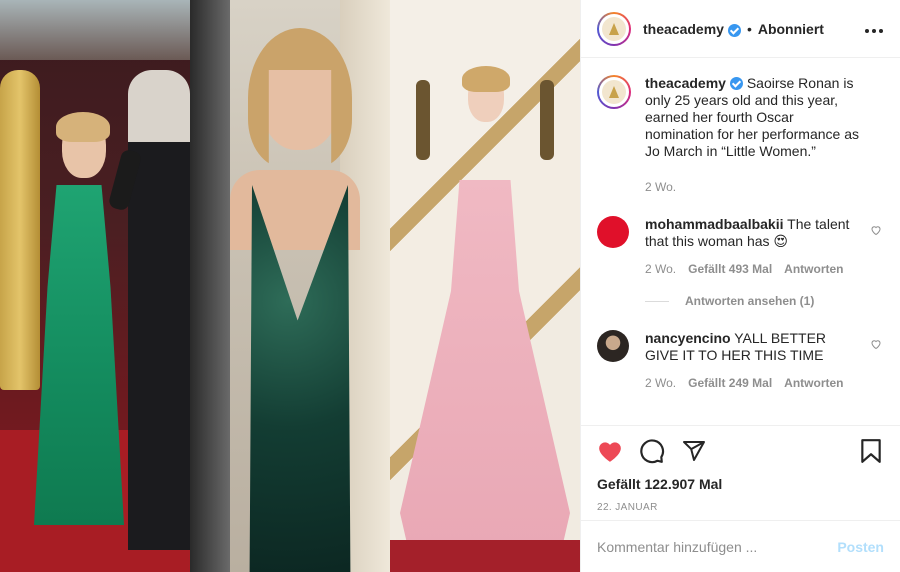 Image resolution: width=900 pixels, height=572 pixels. Describe the element at coordinates (717, 546) in the screenshot. I see `comment-input` at that location.